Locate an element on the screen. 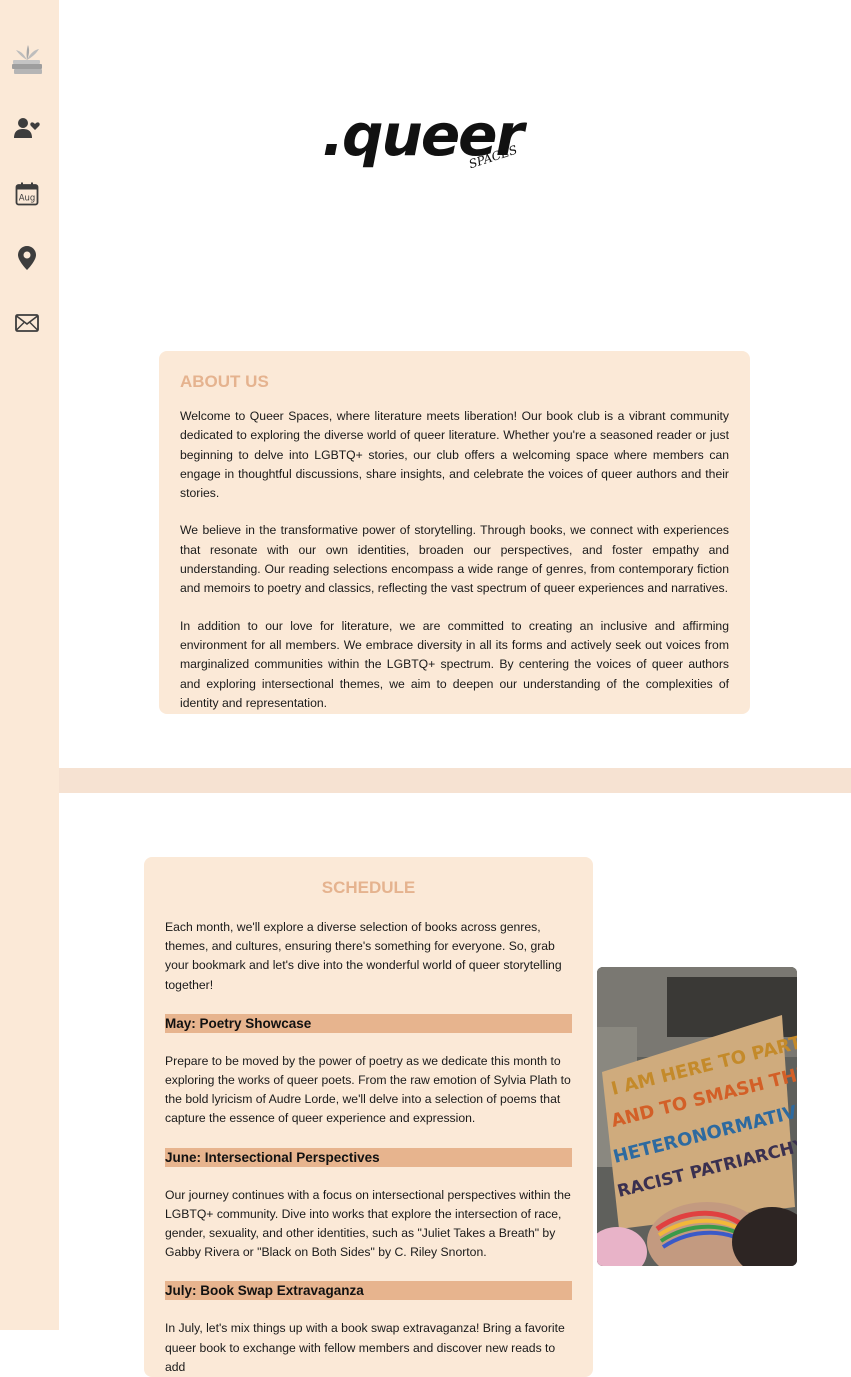 This screenshot has width=851, height=1377. sidebar-item-schedule: Aug is located at coordinates (27, 194).